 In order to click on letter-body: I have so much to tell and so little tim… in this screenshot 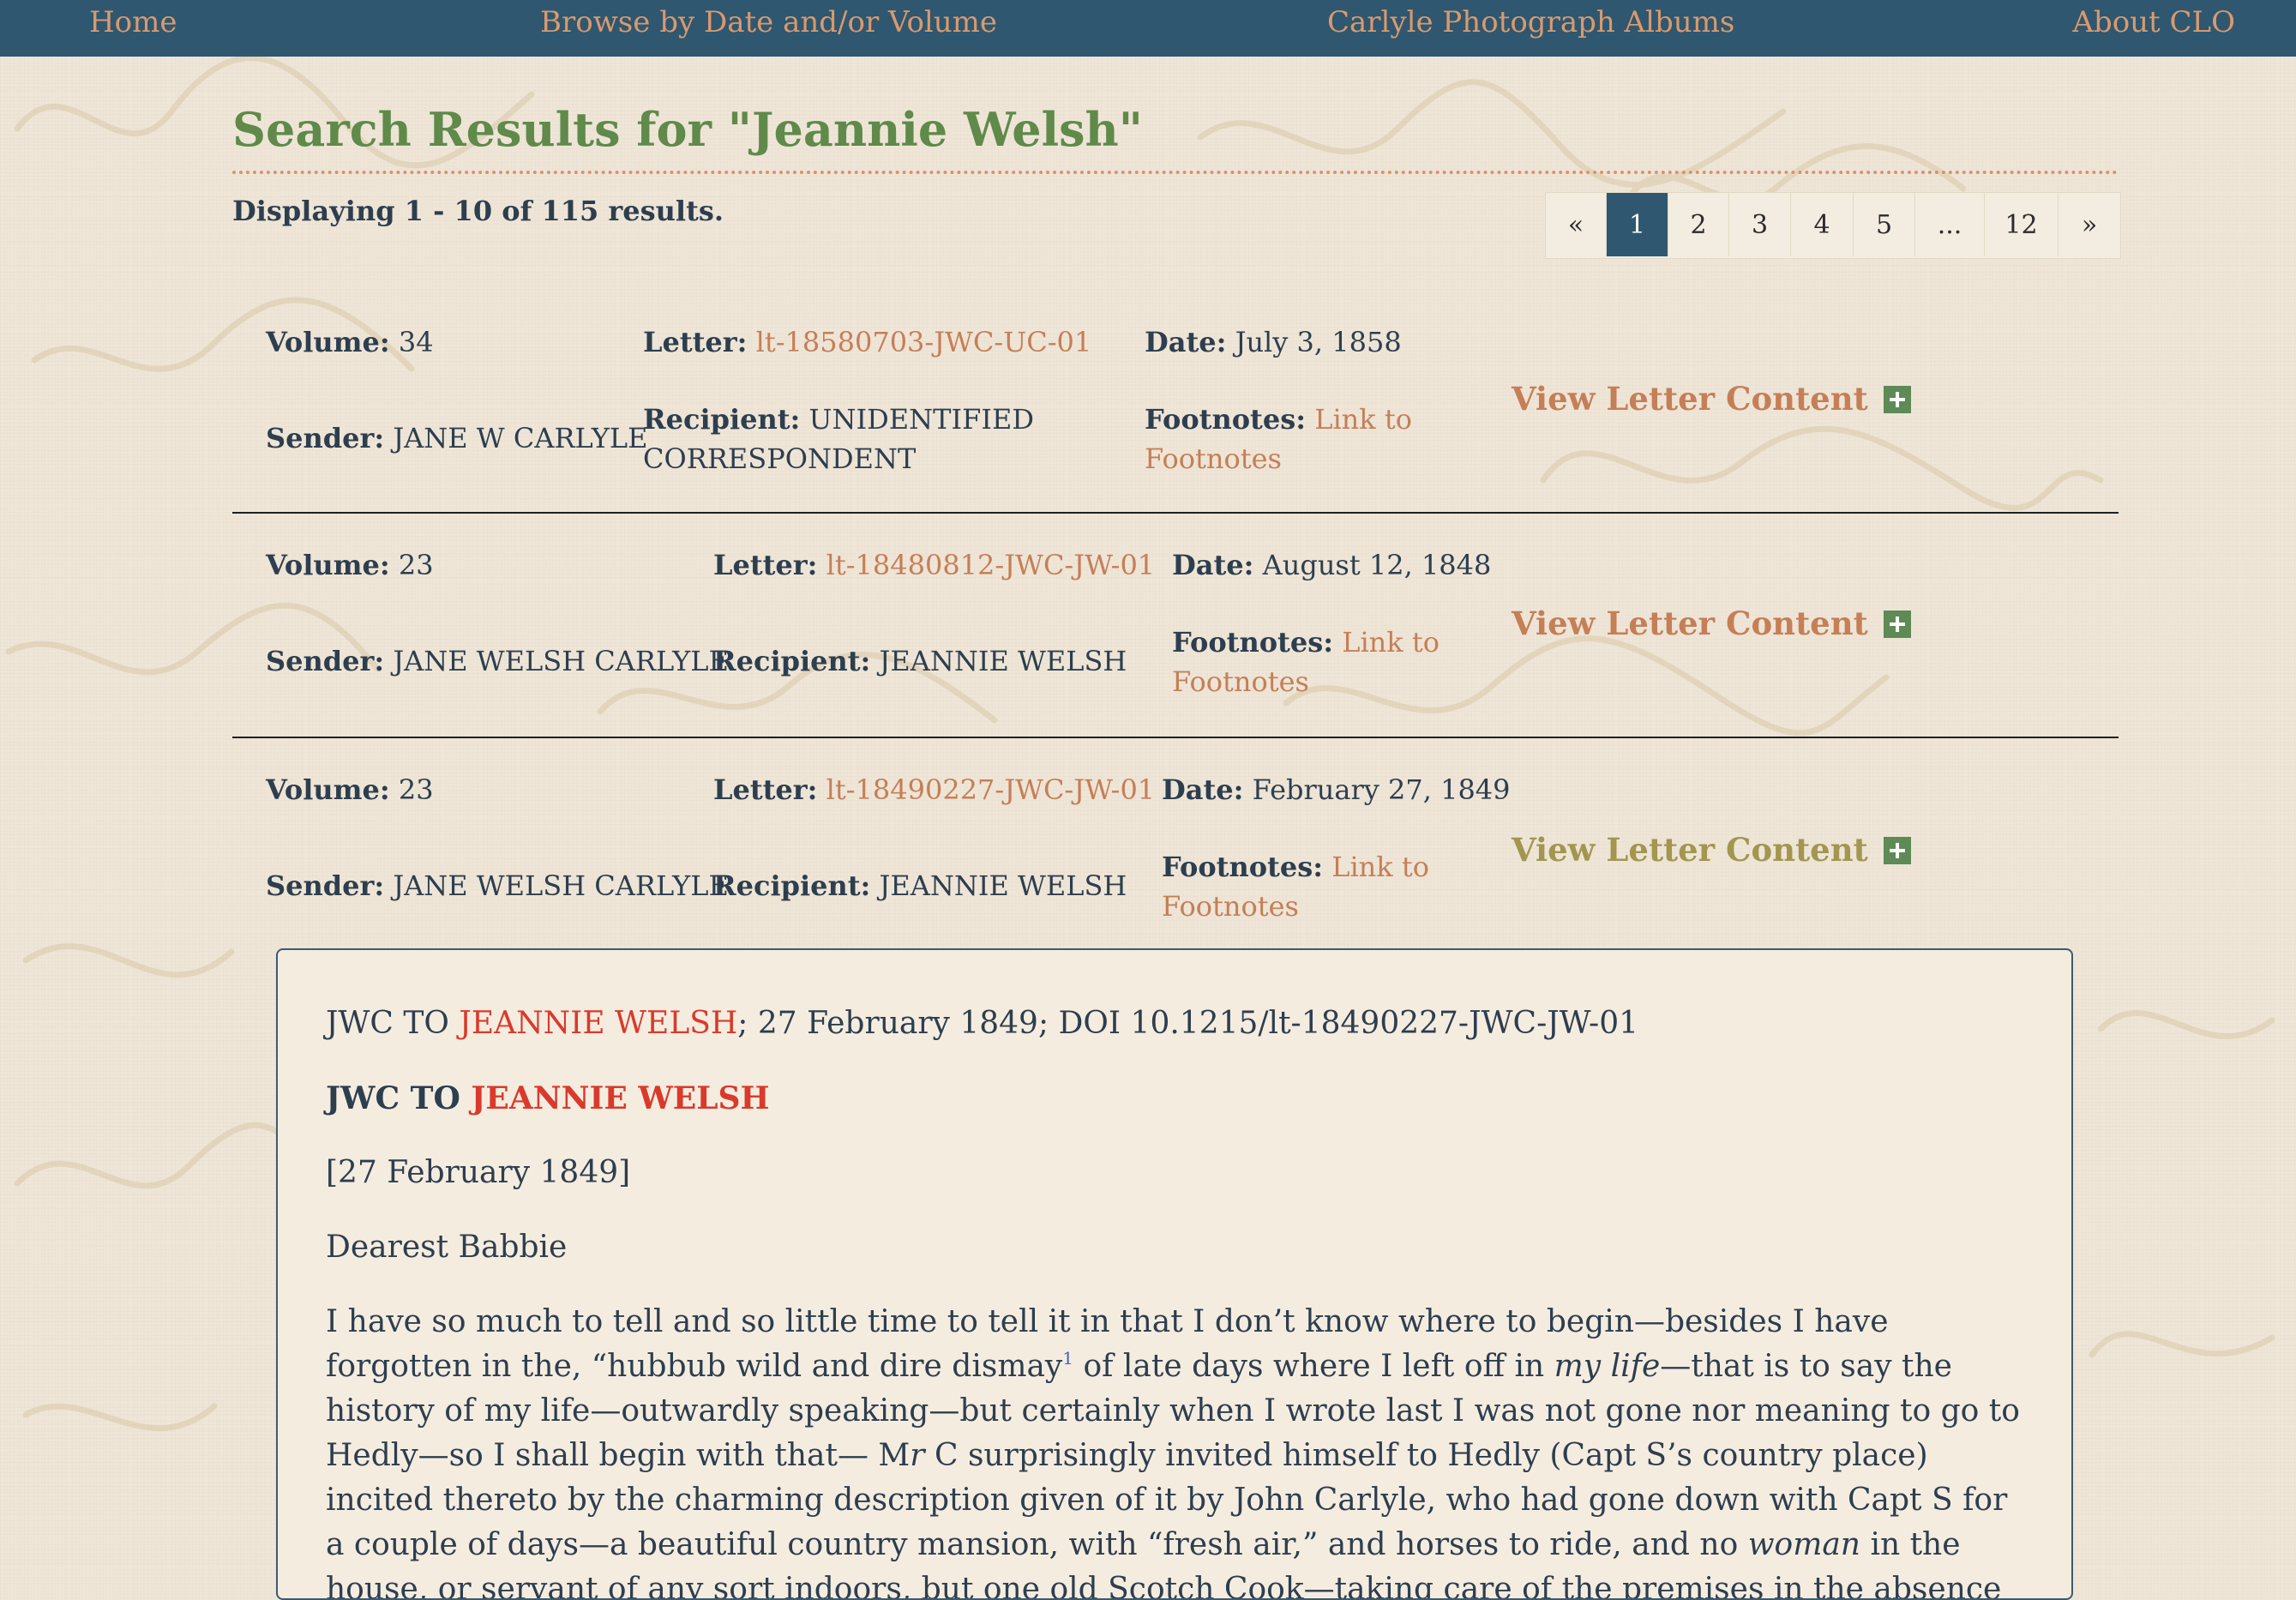, I will do `click(1173, 1452)`.